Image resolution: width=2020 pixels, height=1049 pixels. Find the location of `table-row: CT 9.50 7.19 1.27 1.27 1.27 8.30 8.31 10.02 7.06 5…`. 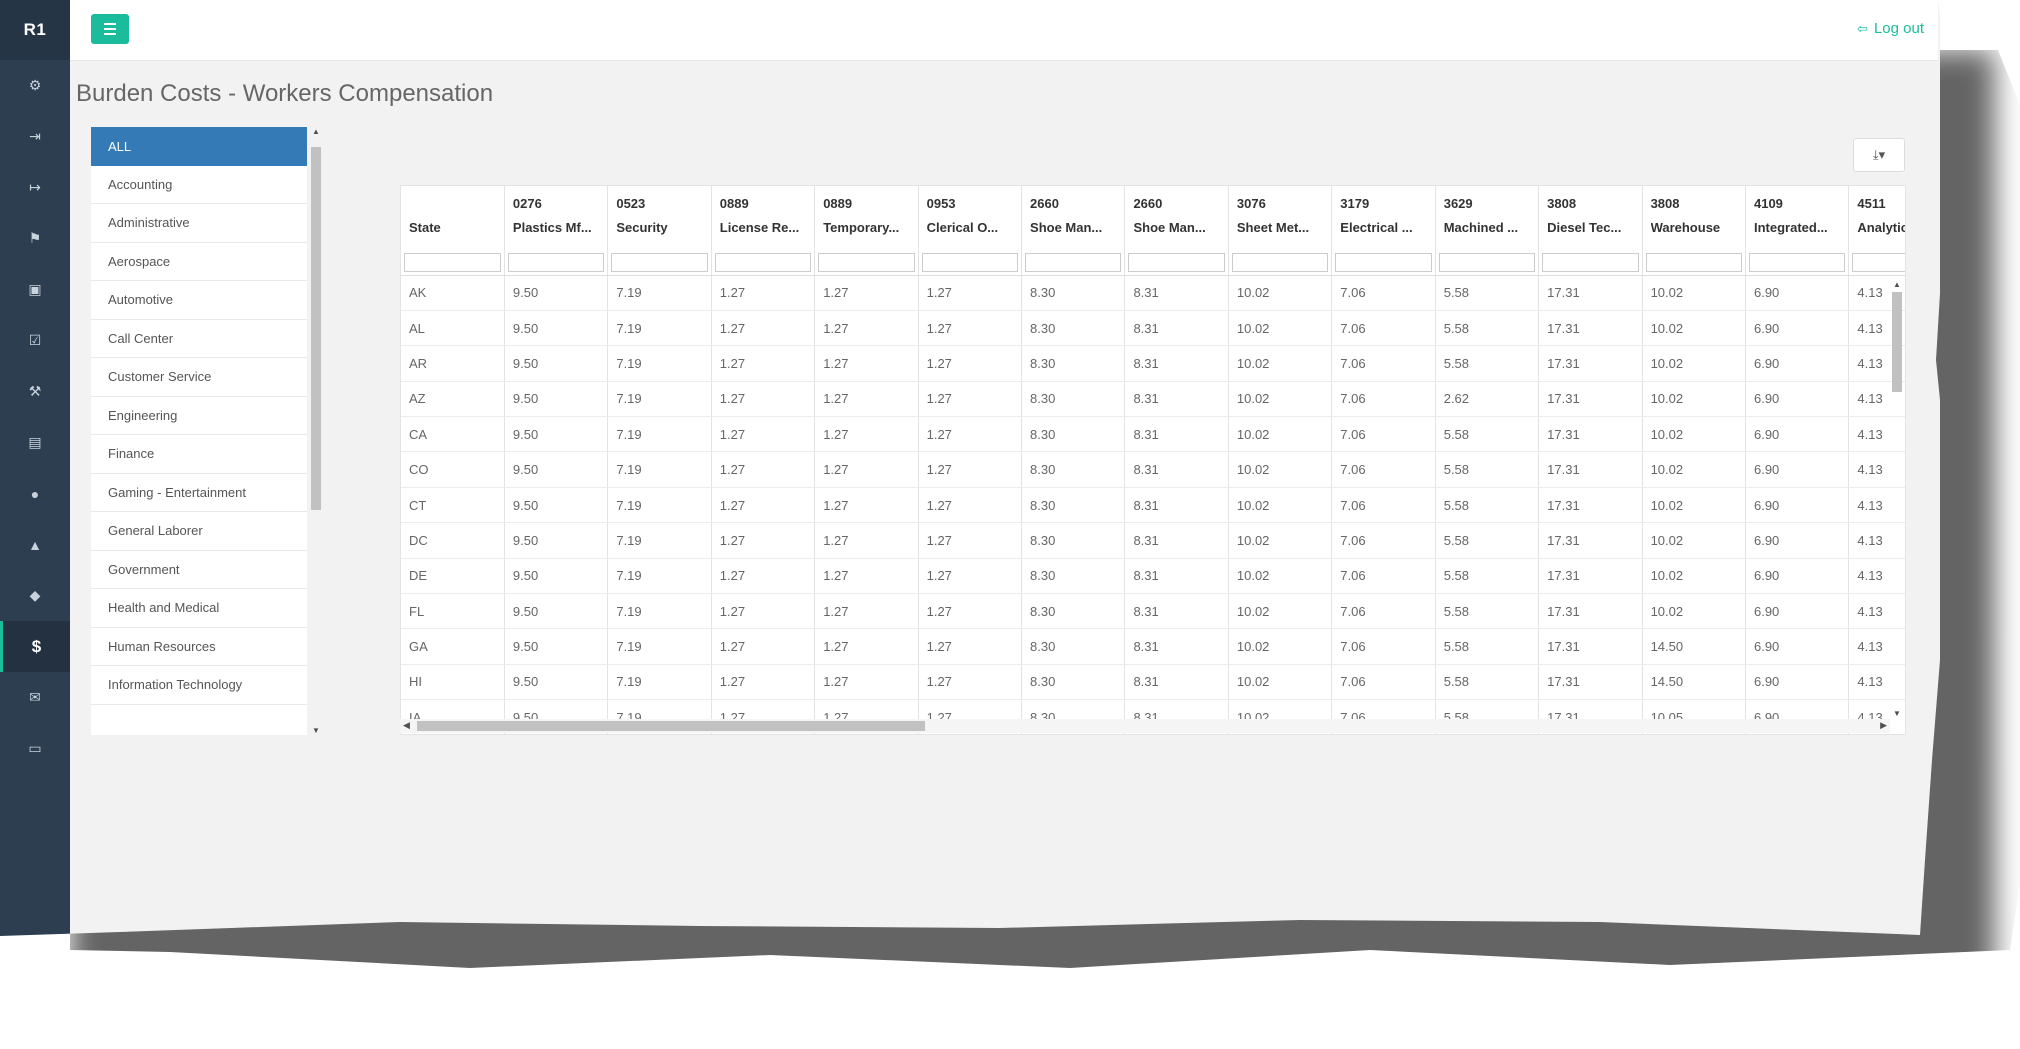

table-row: CT 9.50 7.19 1.27 1.27 1.27 8.30 8.31 10.02 7.06 5… is located at coordinates (1153, 505).